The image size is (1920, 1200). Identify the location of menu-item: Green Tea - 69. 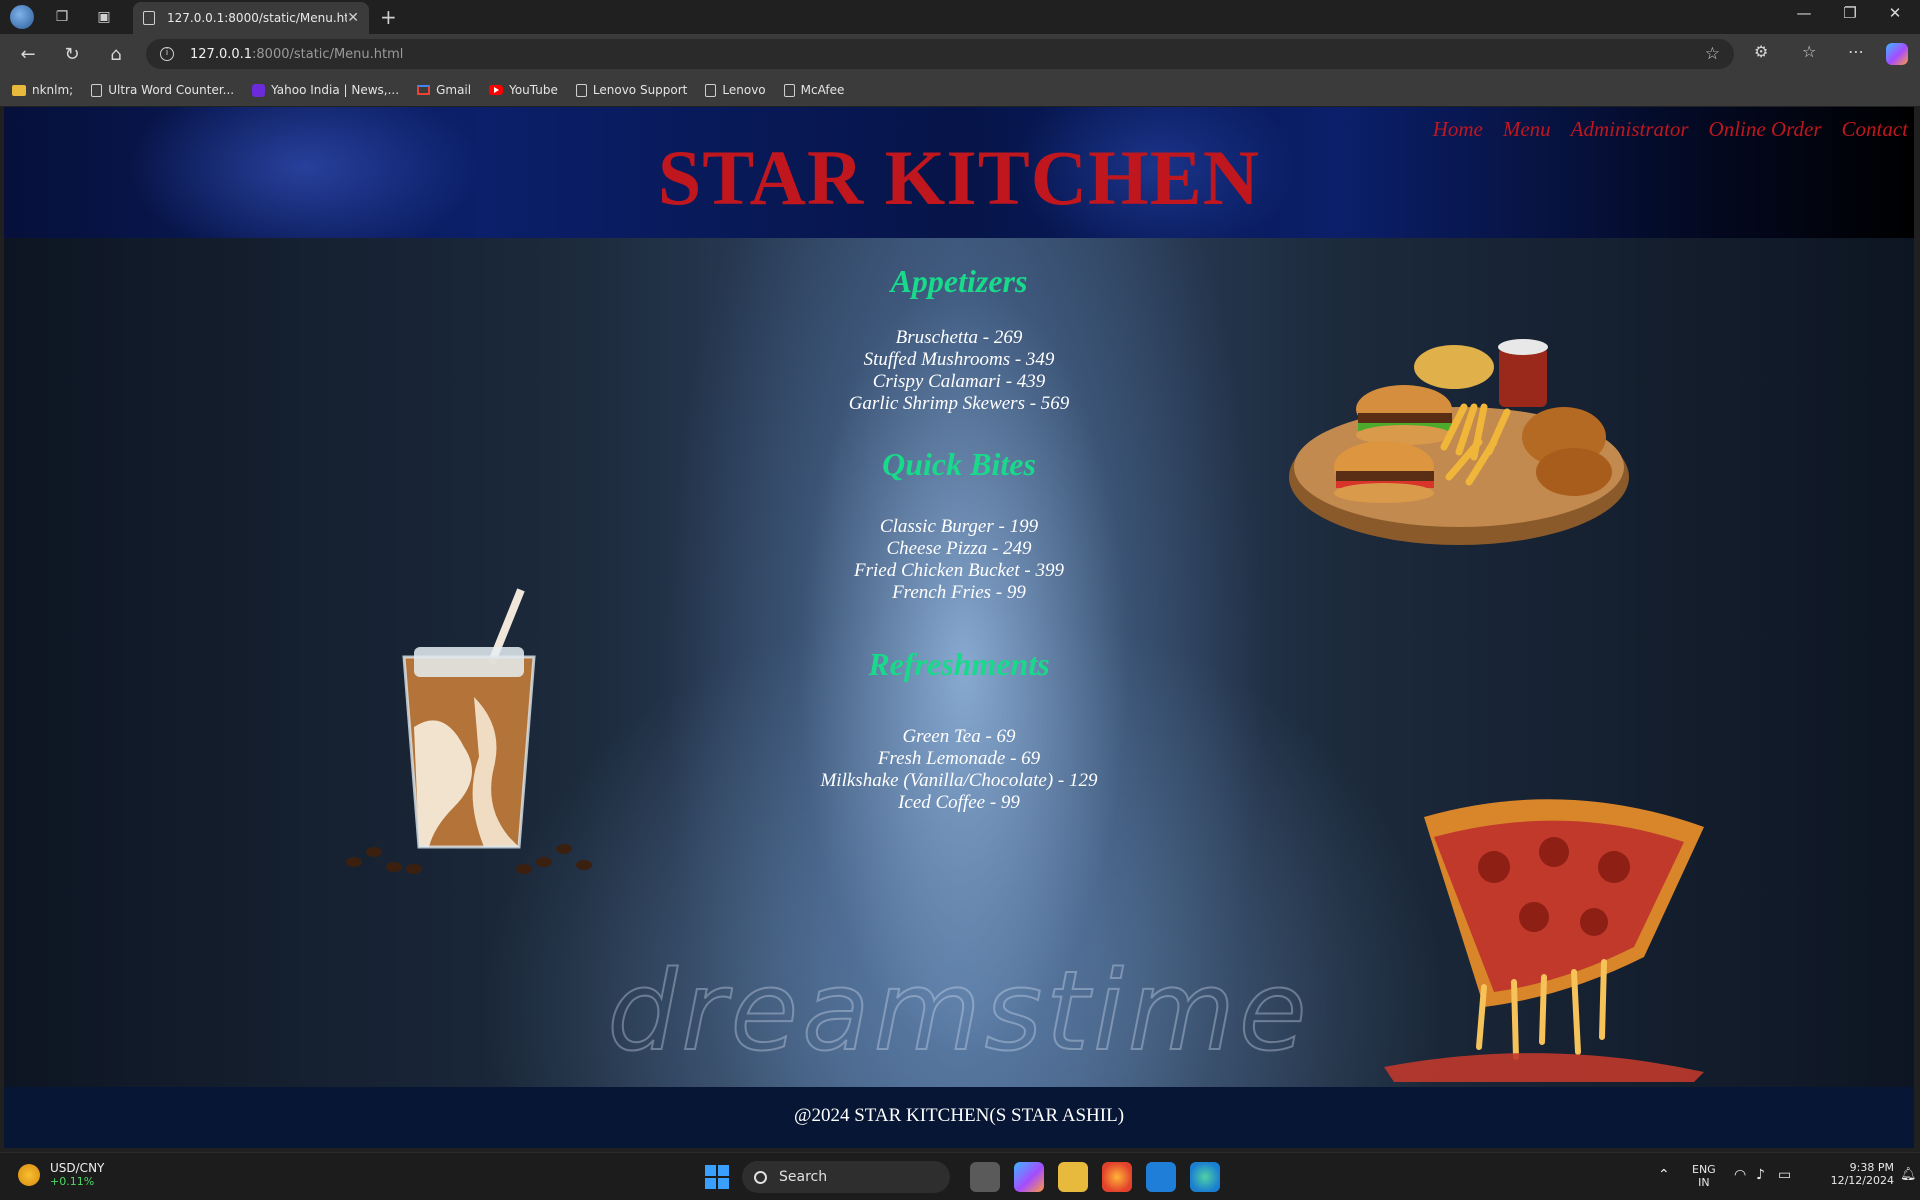
(959, 736).